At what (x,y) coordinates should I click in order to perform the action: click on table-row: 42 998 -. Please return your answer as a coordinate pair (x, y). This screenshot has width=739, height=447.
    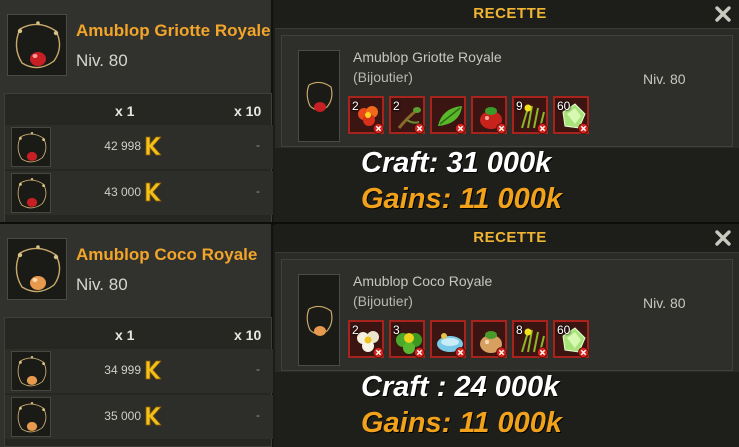
    Looking at the image, I should click on (139, 147).